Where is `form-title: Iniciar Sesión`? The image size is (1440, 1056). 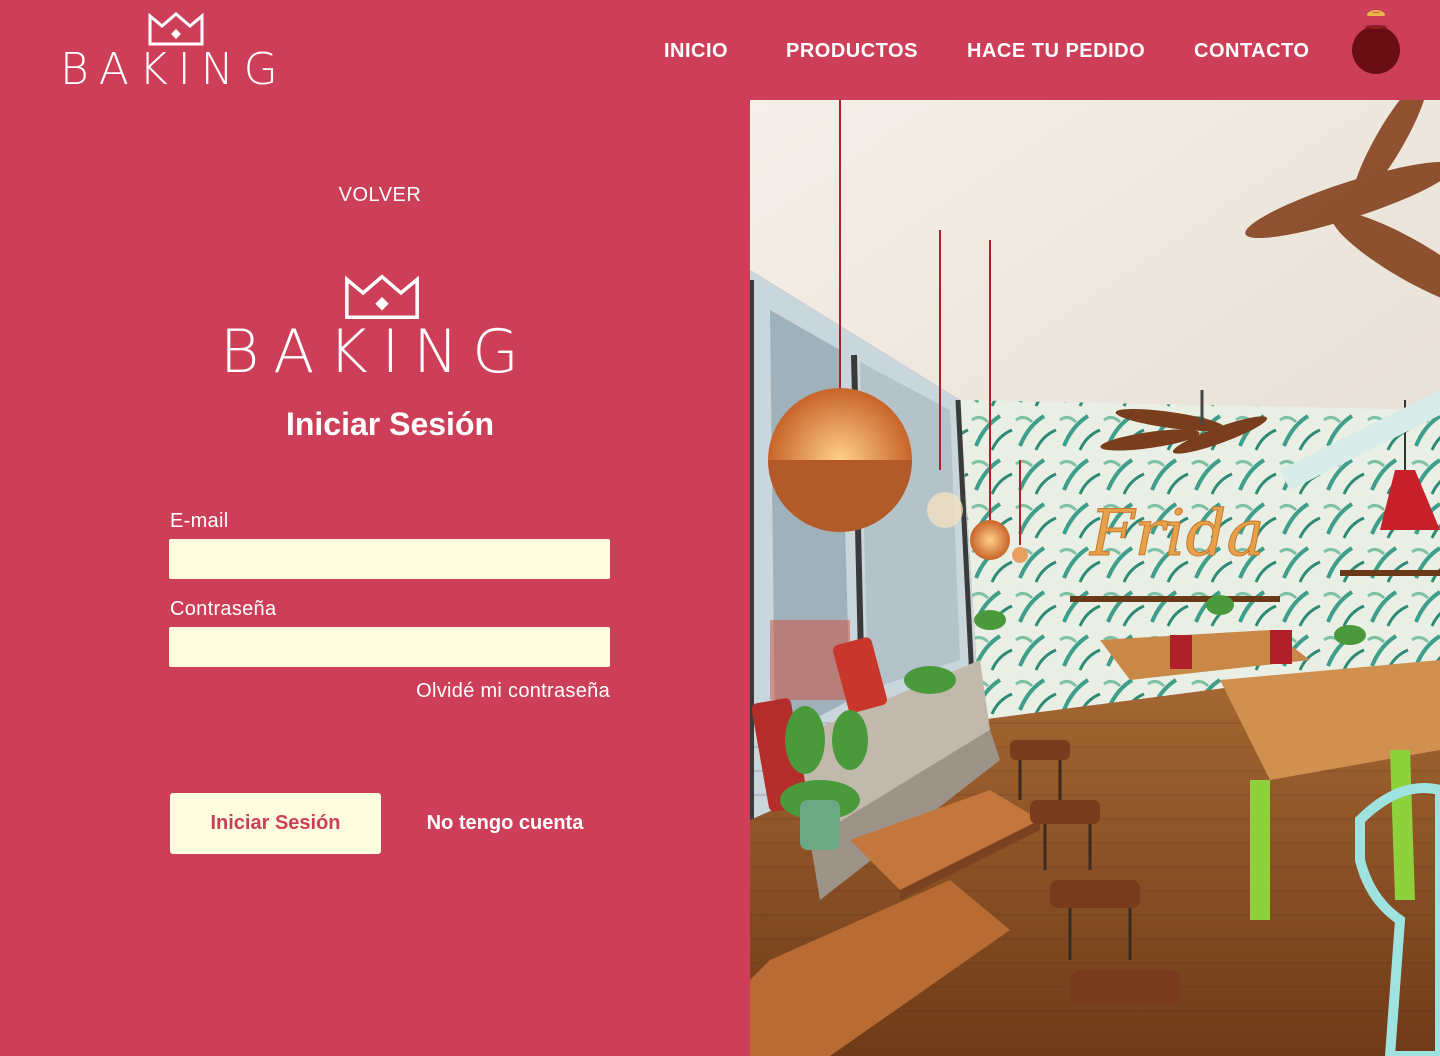 form-title: Iniciar Sesión is located at coordinates (390, 424).